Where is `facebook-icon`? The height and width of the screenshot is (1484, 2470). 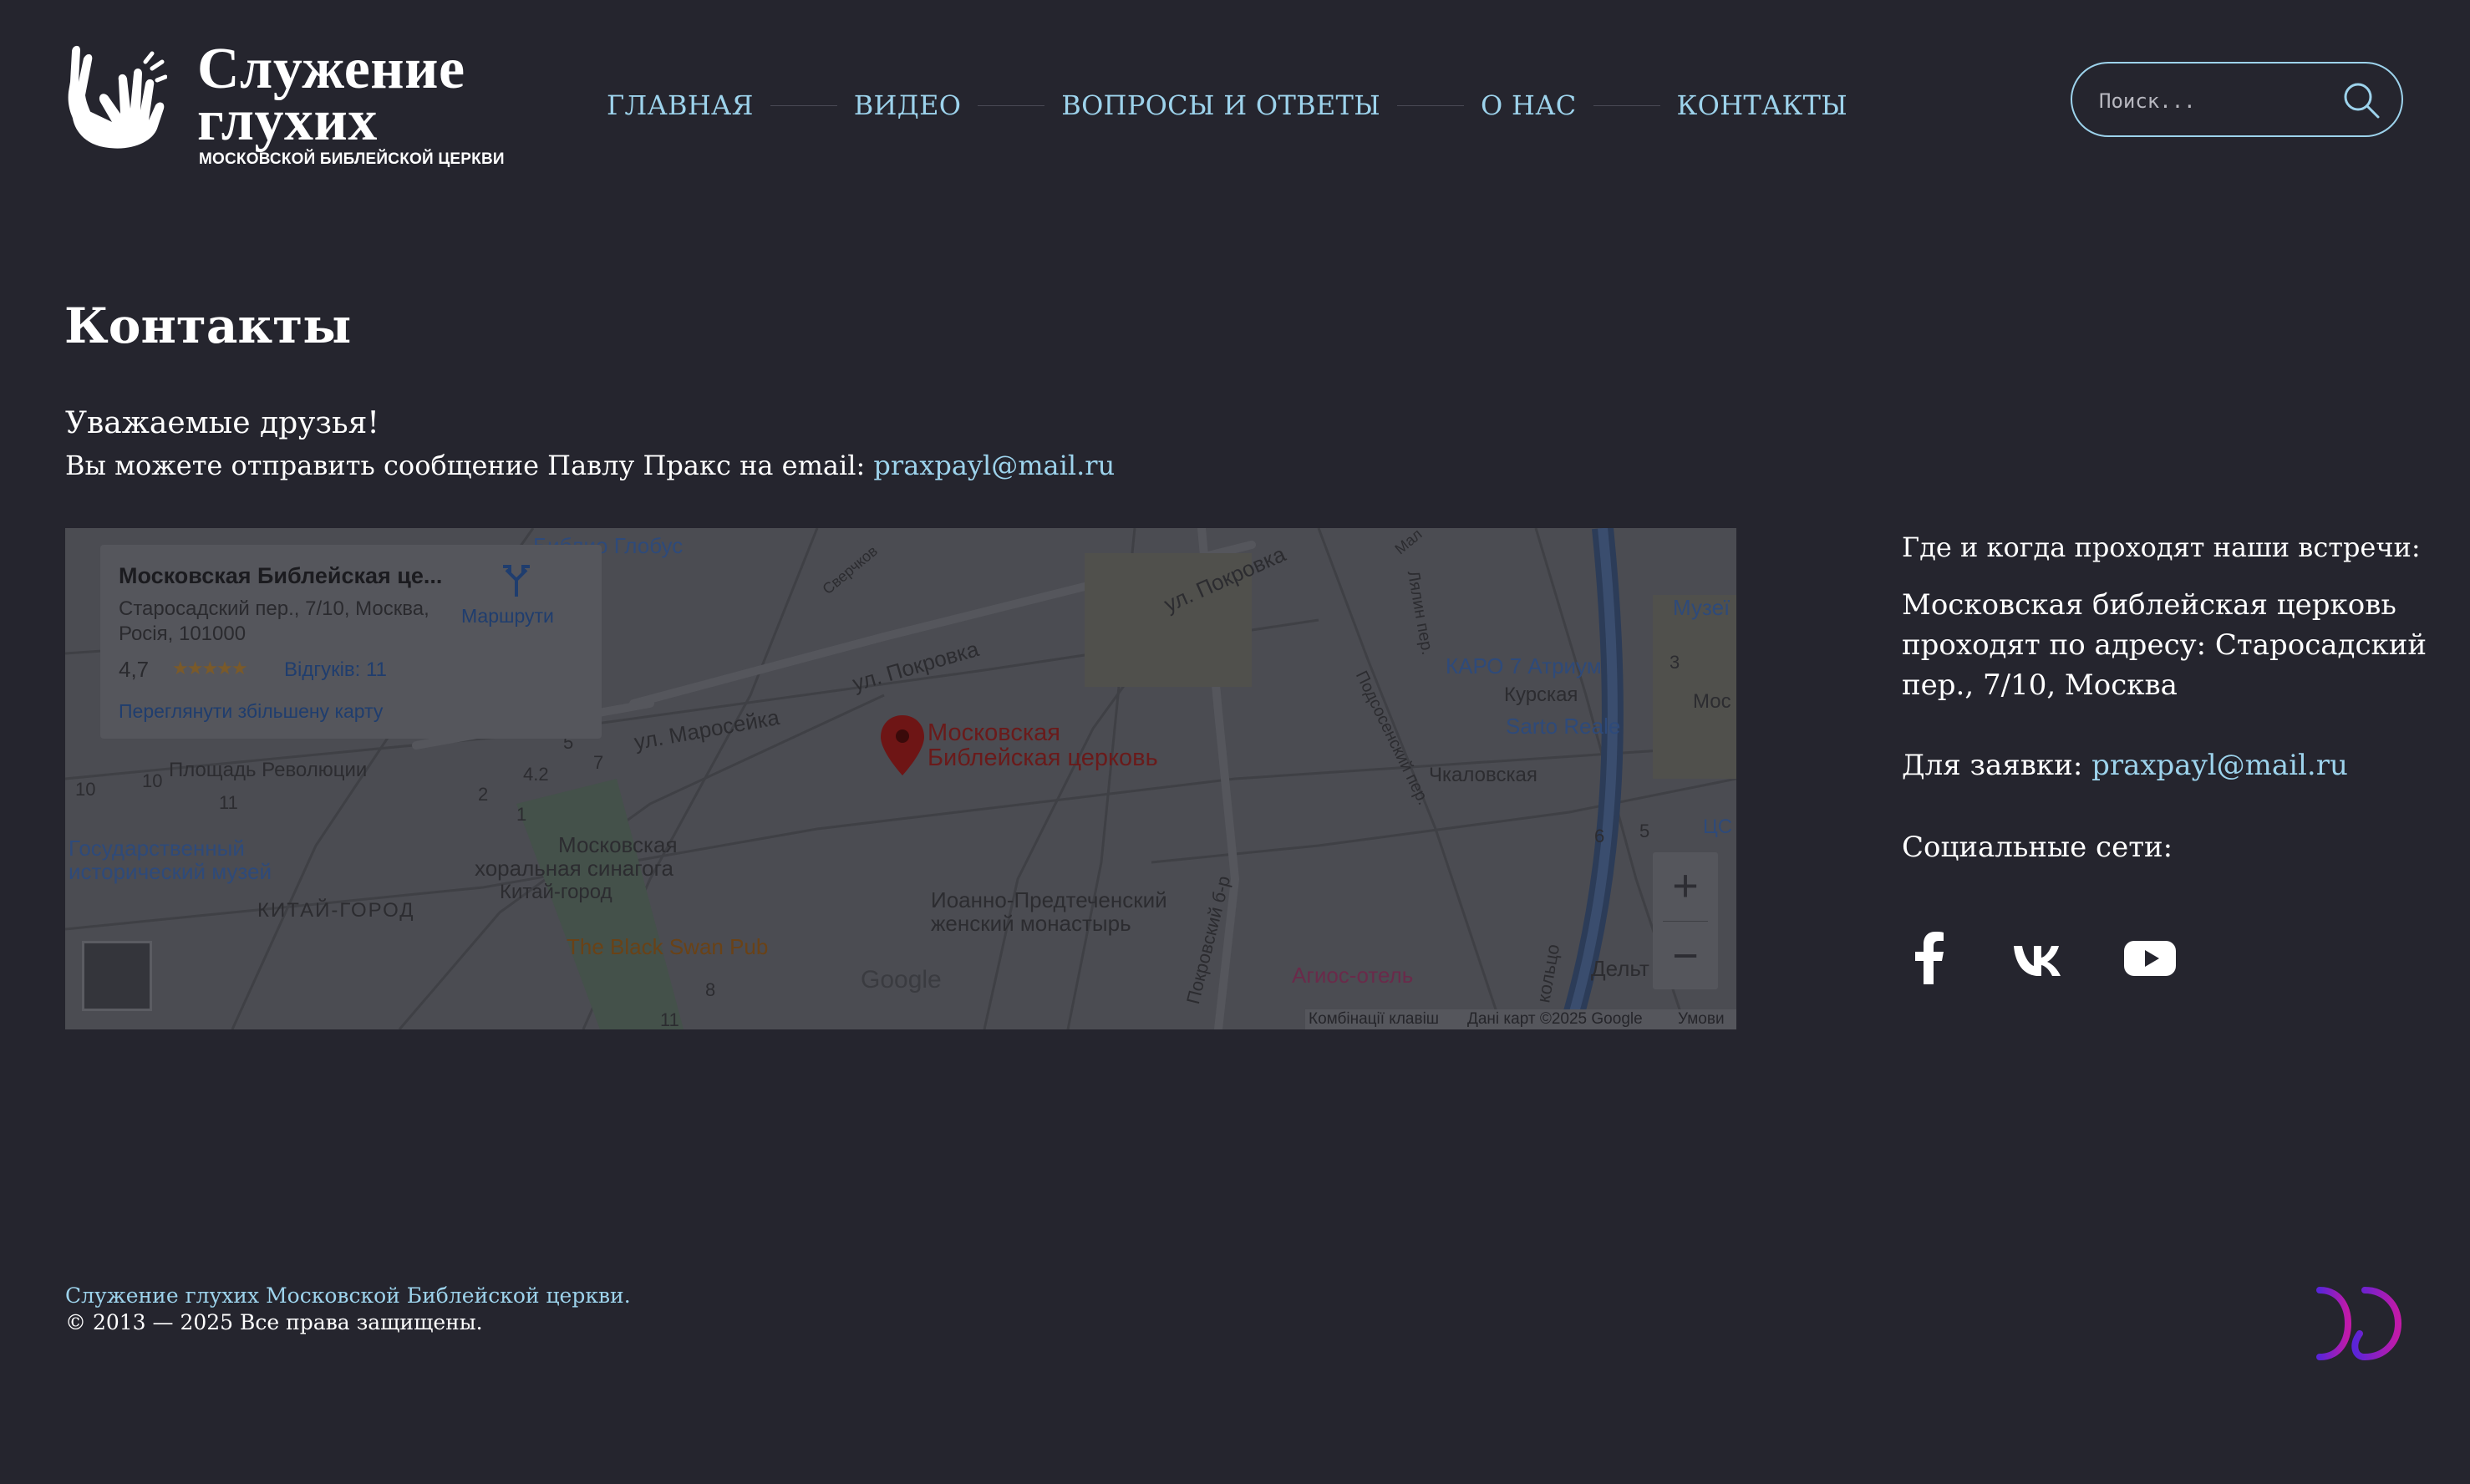 facebook-icon is located at coordinates (1931, 959).